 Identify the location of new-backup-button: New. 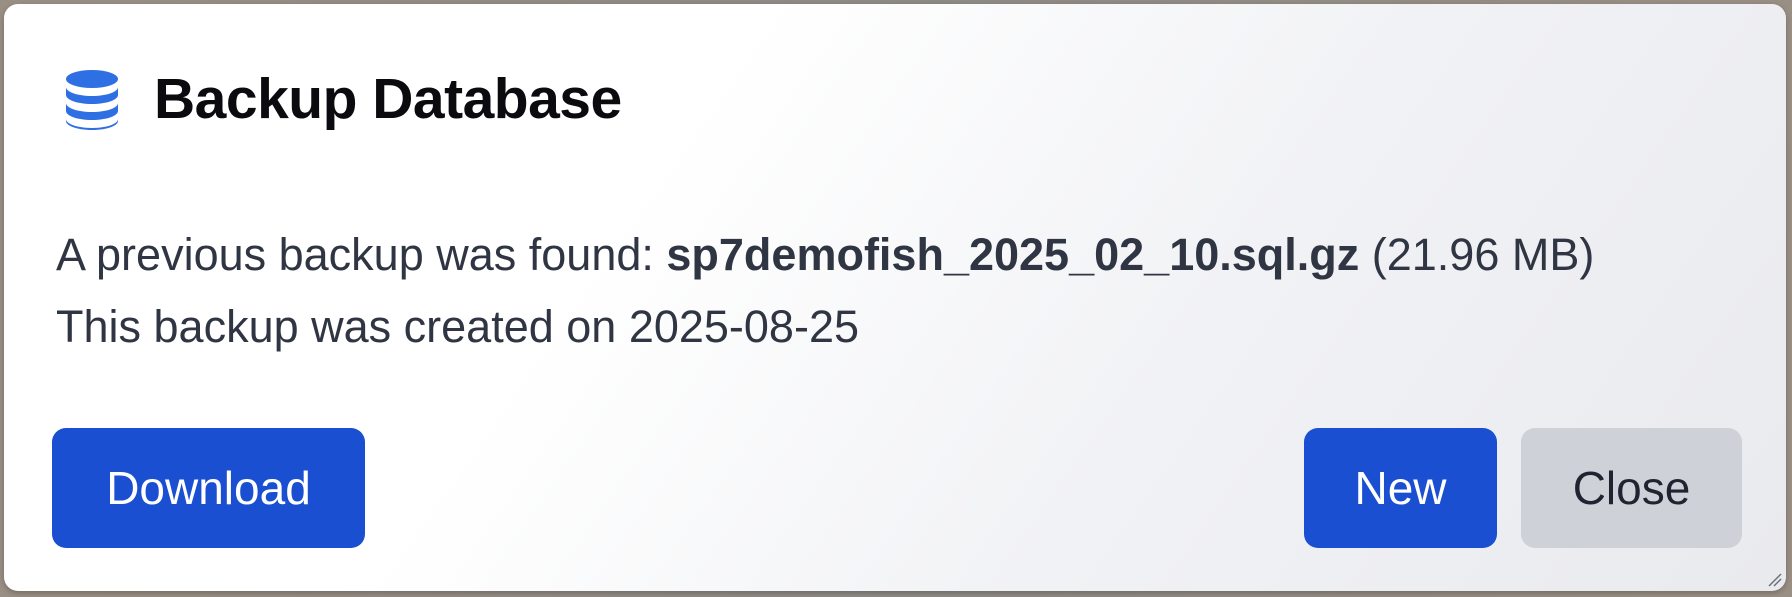
(1400, 488).